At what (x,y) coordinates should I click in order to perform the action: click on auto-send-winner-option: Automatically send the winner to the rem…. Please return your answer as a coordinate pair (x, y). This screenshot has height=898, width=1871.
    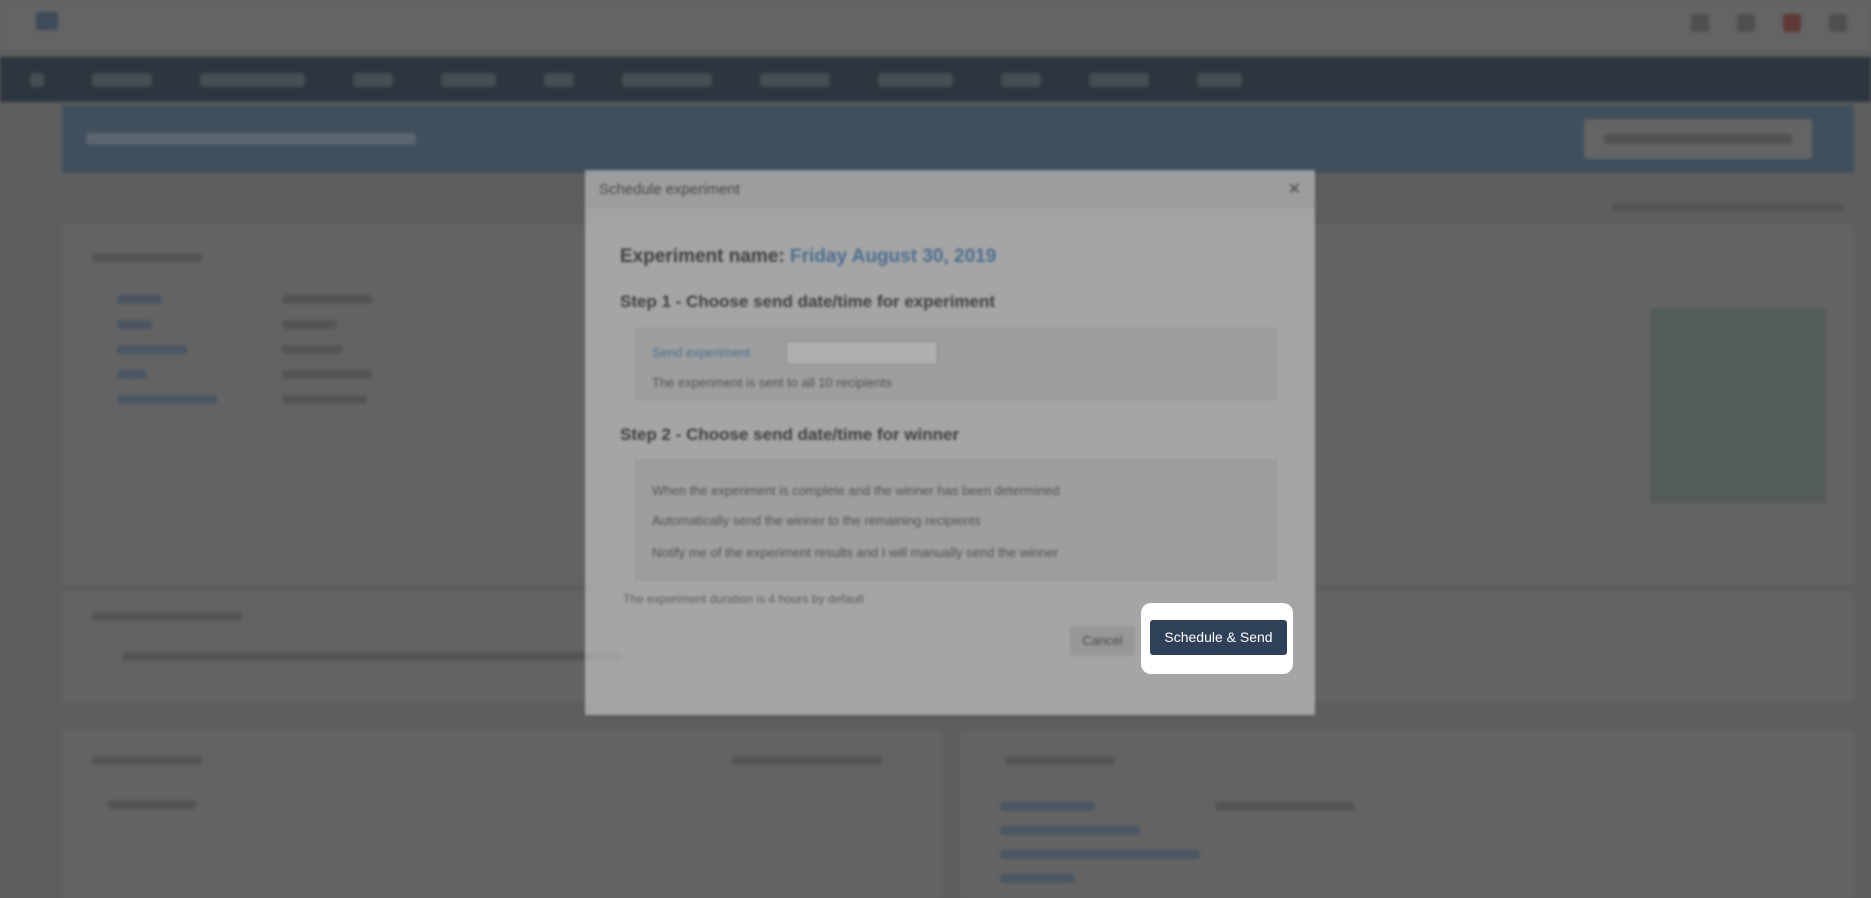
    Looking at the image, I should click on (816, 520).